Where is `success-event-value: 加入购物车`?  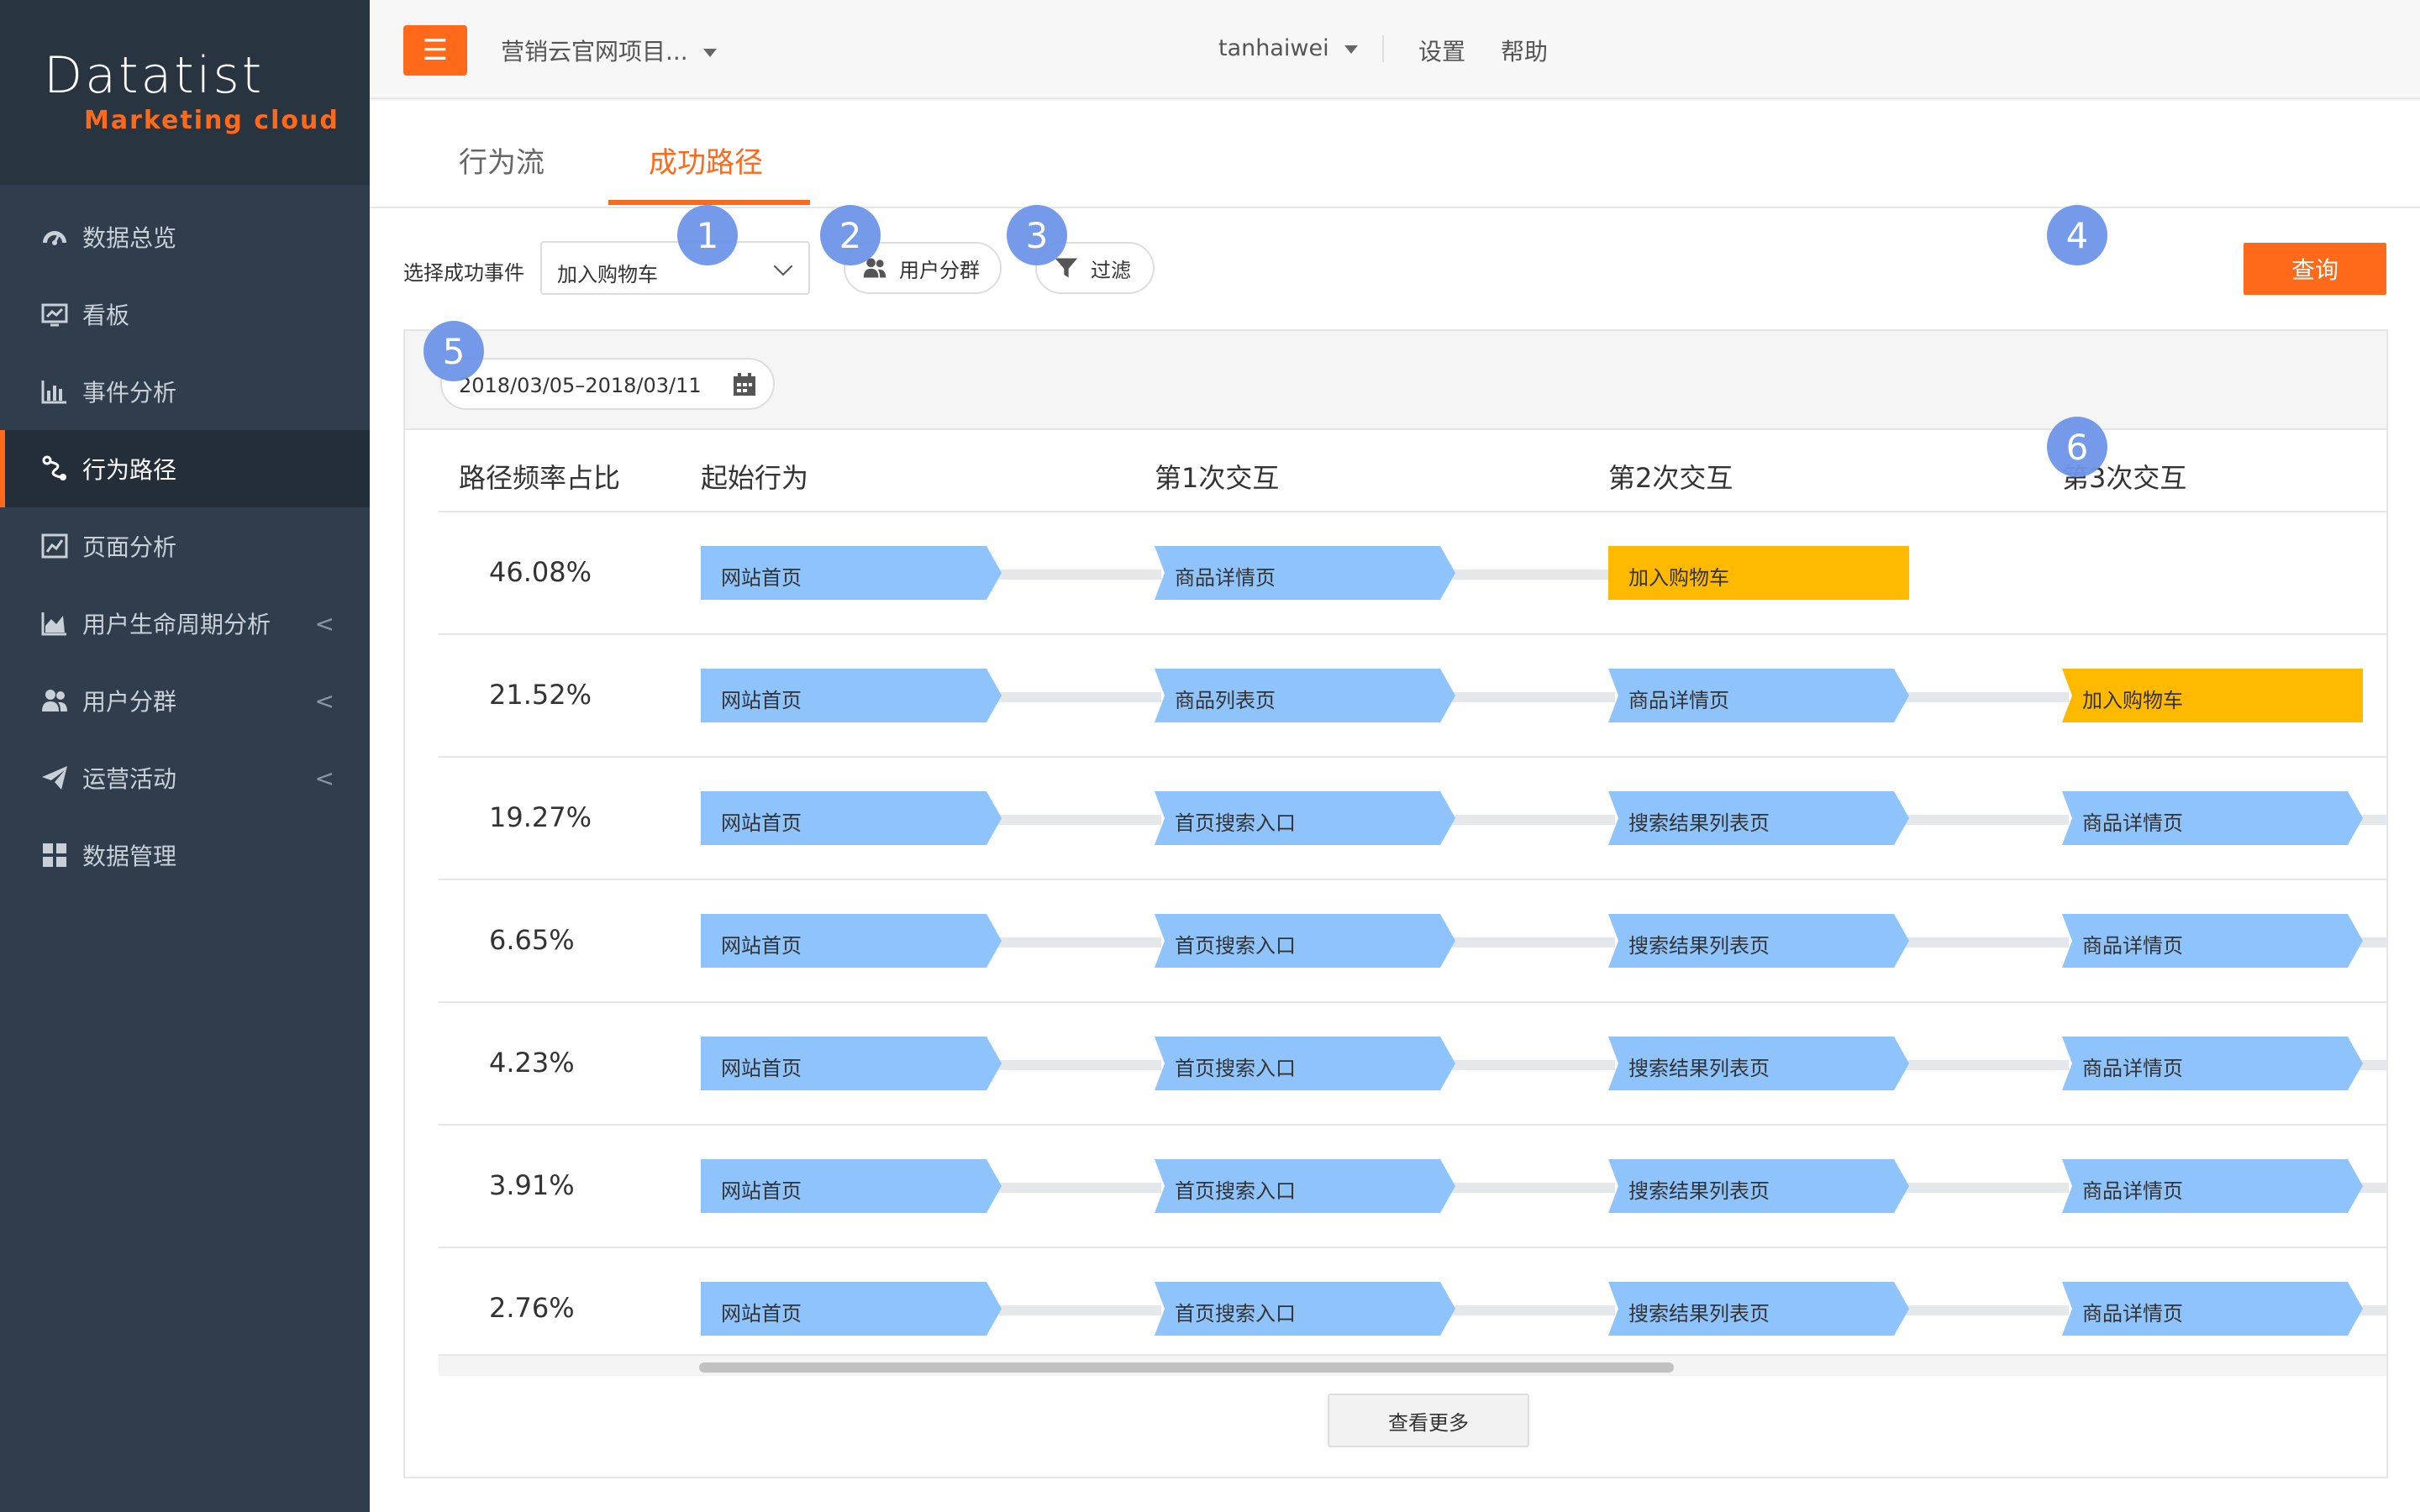 success-event-value: 加入购物车 is located at coordinates (607, 274).